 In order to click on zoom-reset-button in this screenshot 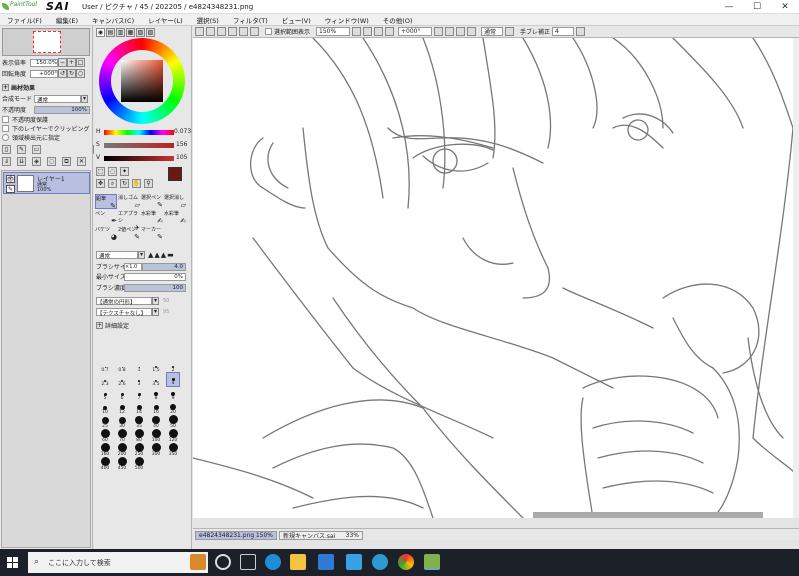, I will do `click(390, 31)`.